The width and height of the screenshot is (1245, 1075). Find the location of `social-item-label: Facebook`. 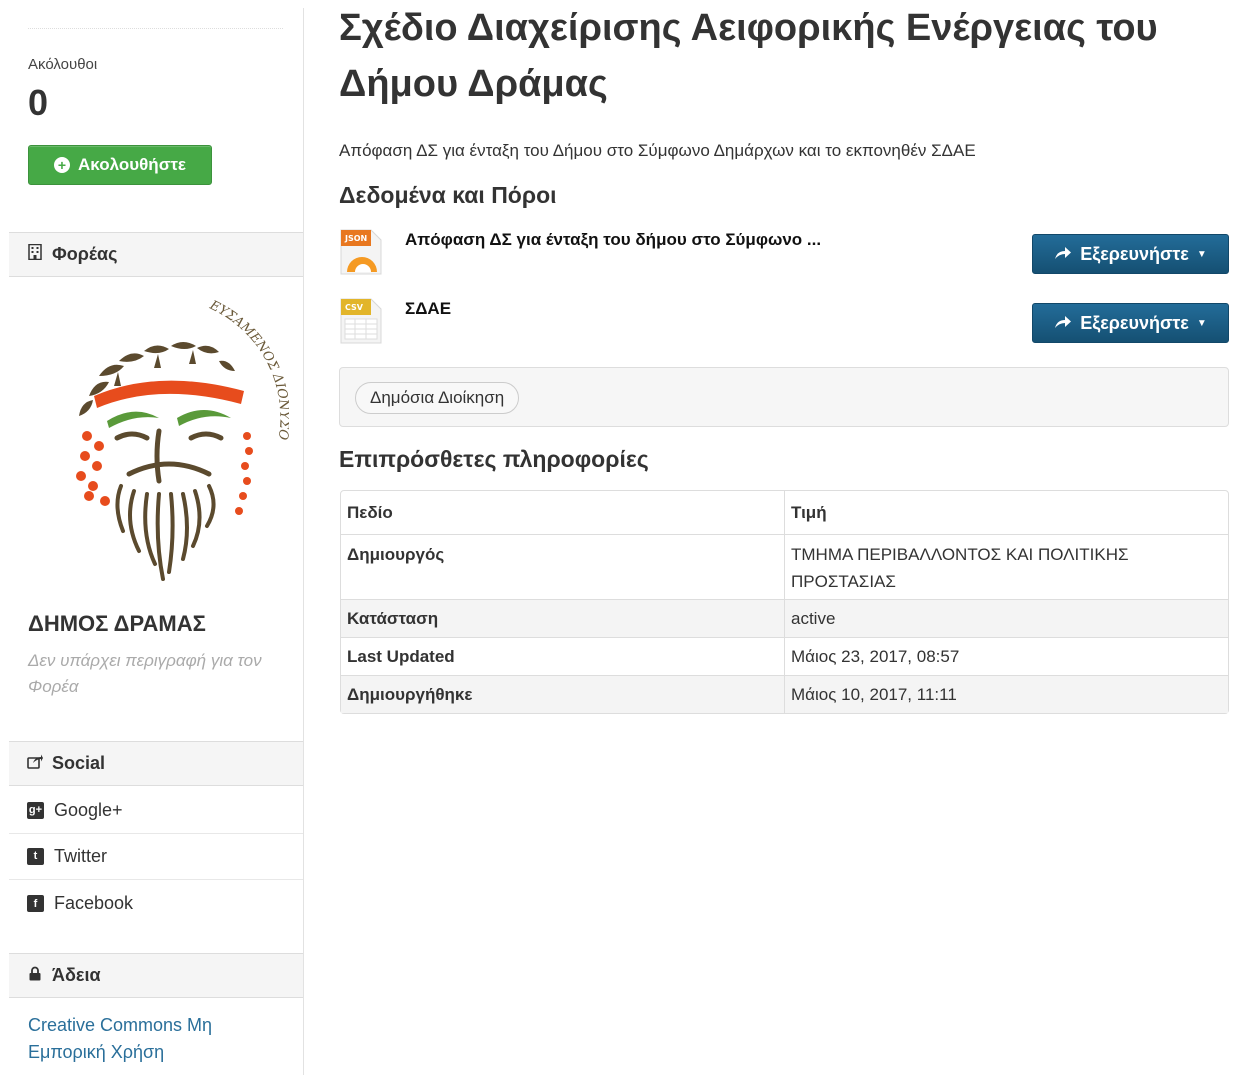

social-item-label: Facebook is located at coordinates (94, 903).